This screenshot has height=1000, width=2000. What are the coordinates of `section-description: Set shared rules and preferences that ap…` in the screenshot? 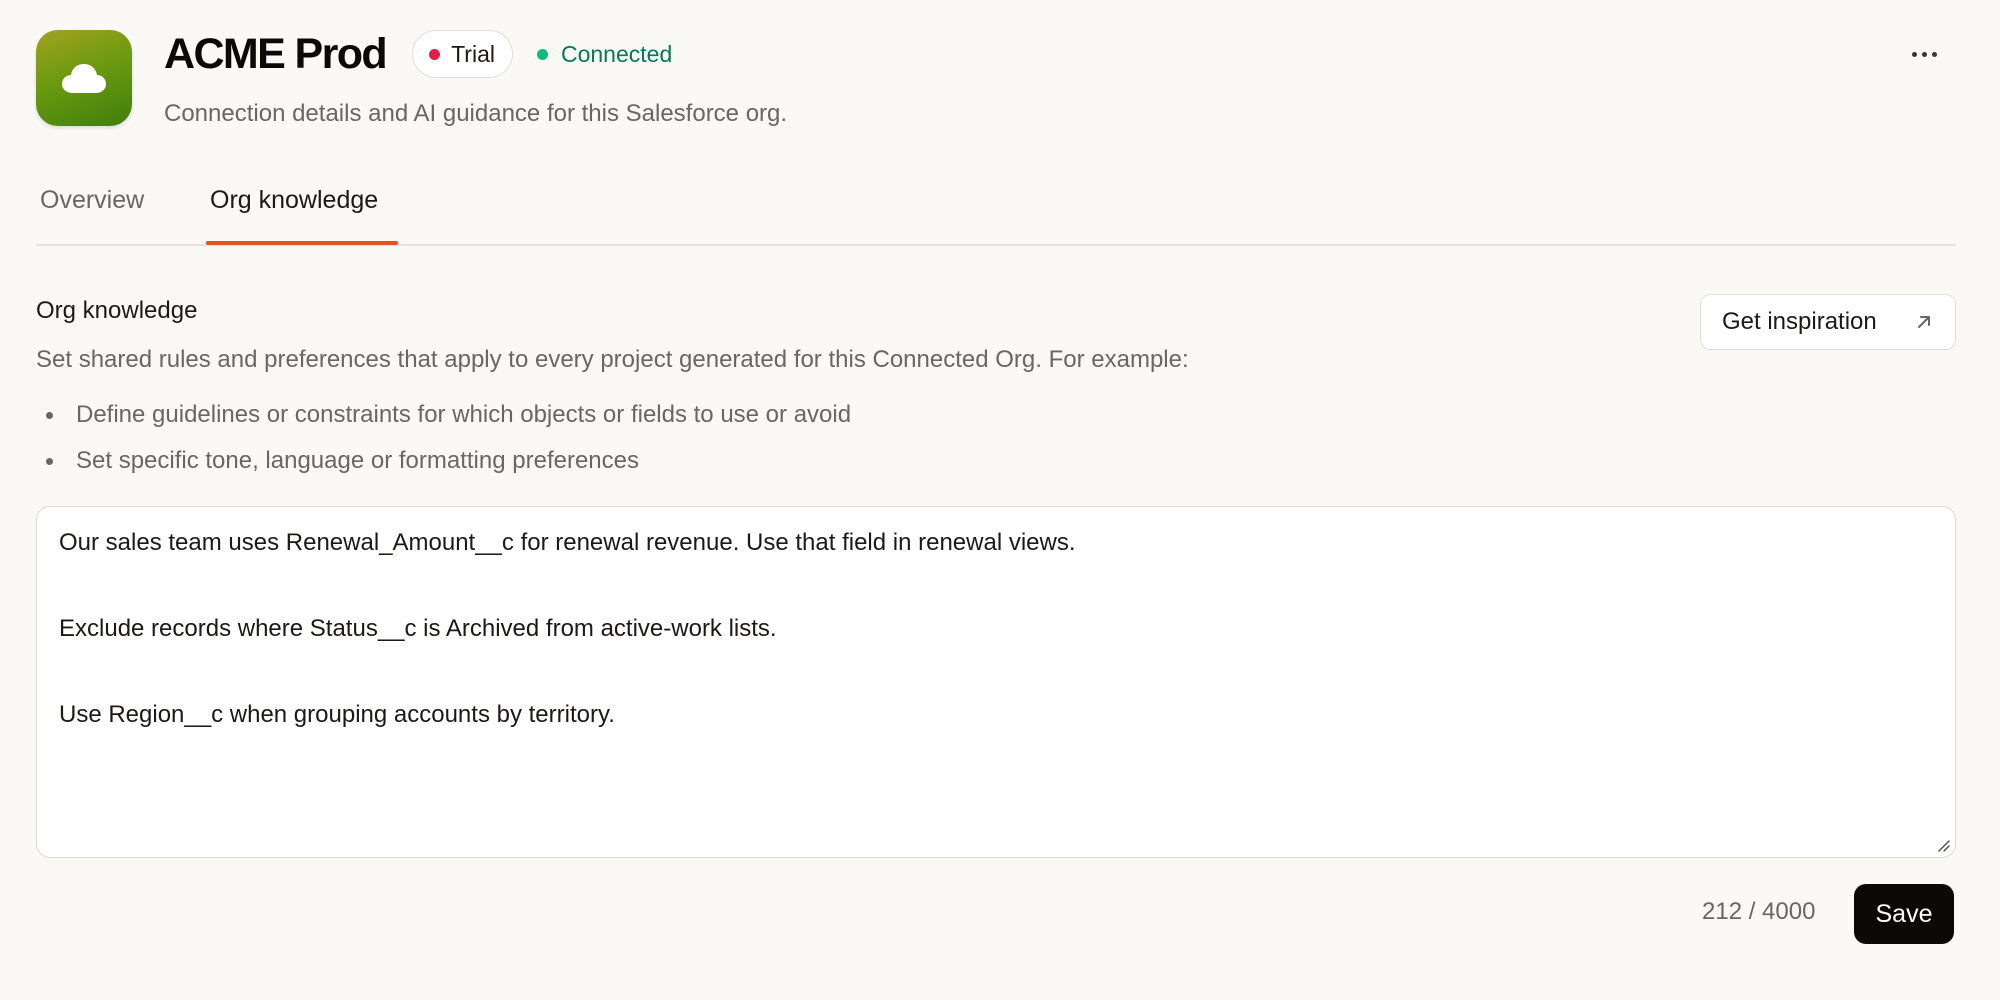 It's located at (612, 359).